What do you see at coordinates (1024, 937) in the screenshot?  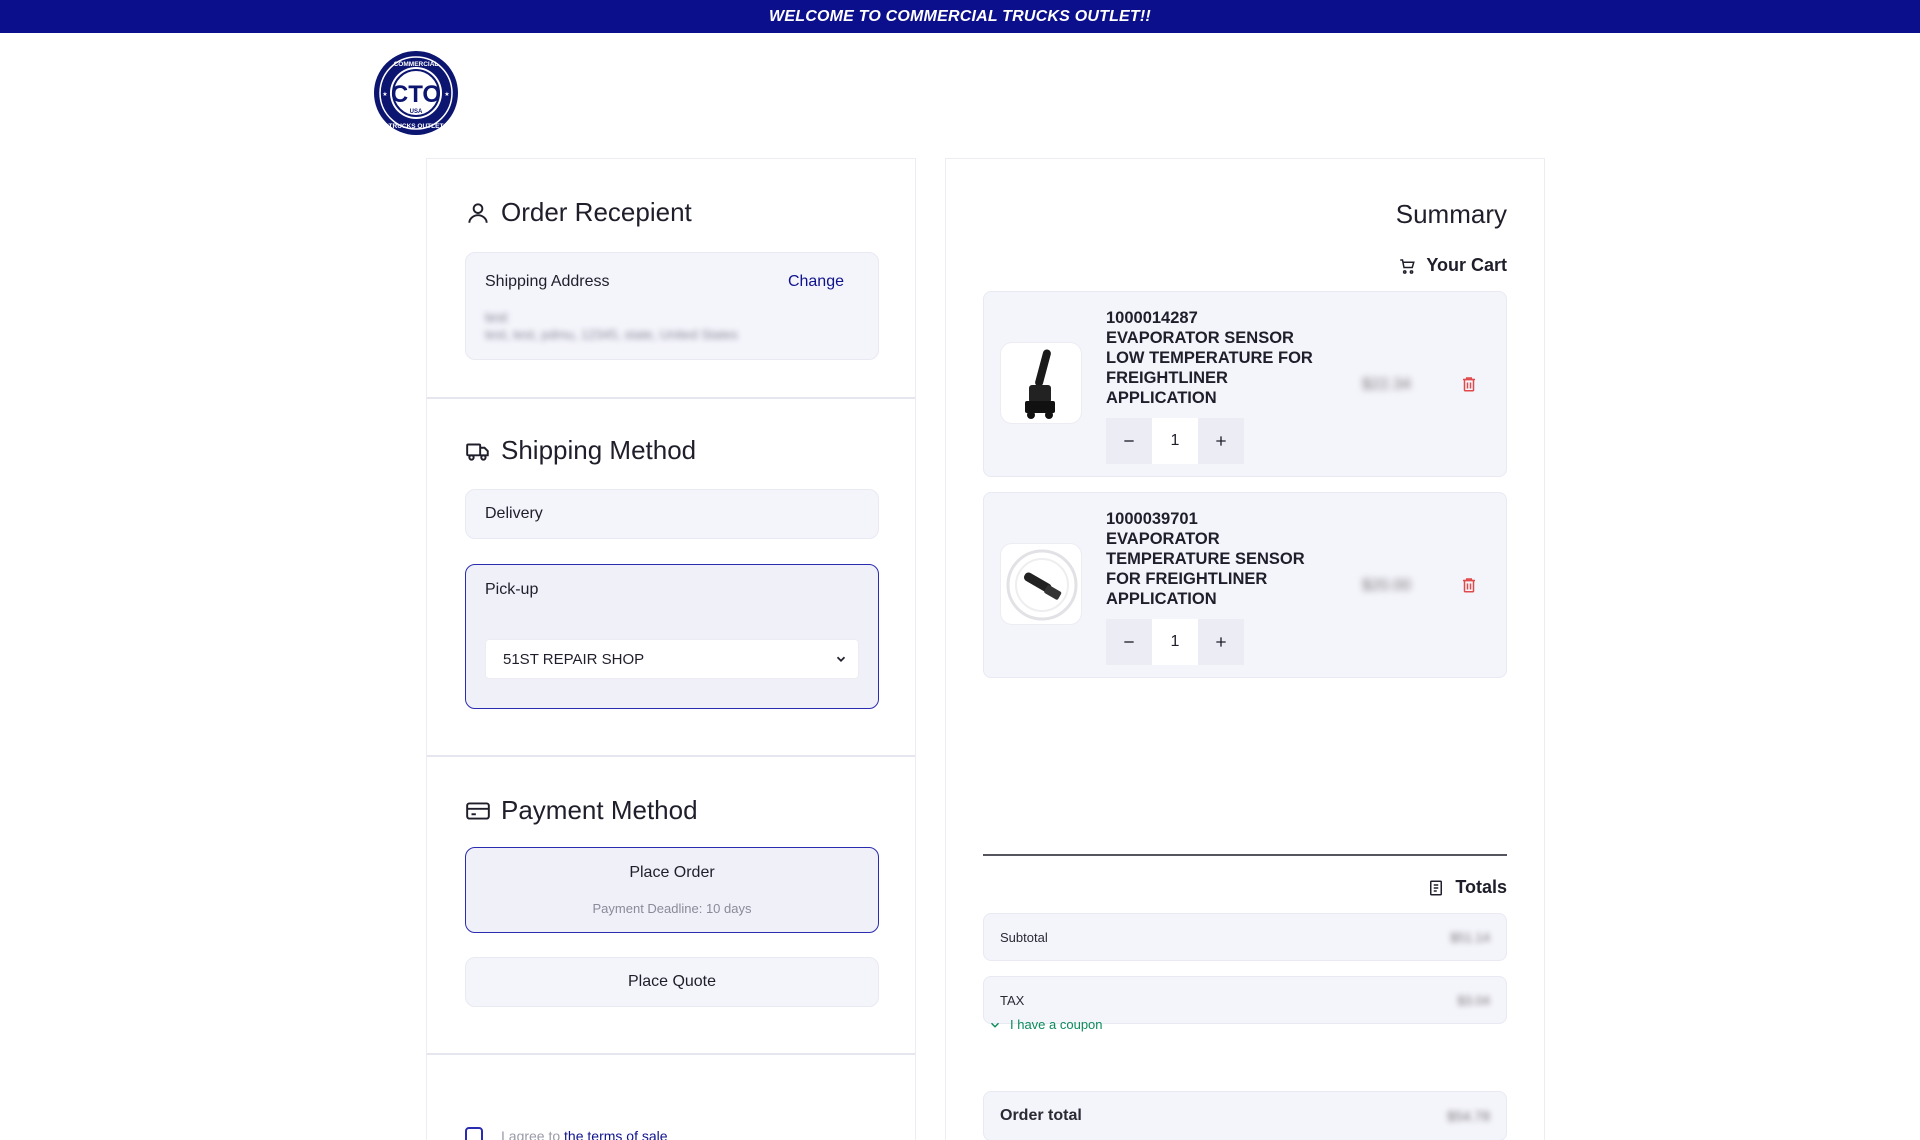 I see `subtotal-label: Subtotal` at bounding box center [1024, 937].